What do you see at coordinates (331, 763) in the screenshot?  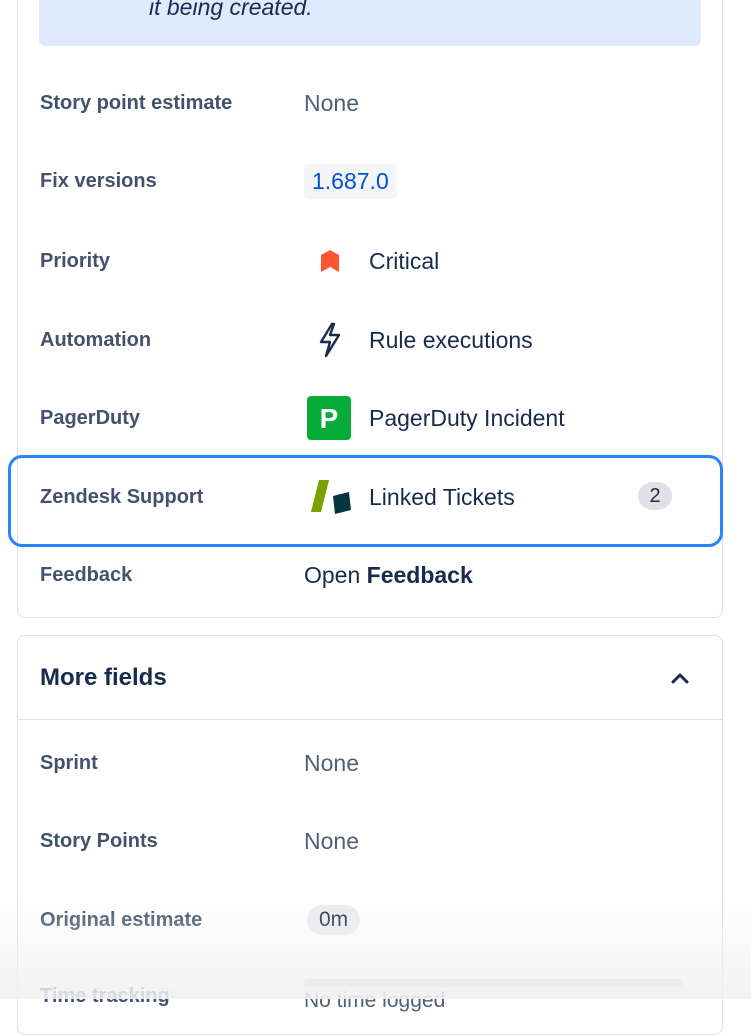 I see `sprint-value: None` at bounding box center [331, 763].